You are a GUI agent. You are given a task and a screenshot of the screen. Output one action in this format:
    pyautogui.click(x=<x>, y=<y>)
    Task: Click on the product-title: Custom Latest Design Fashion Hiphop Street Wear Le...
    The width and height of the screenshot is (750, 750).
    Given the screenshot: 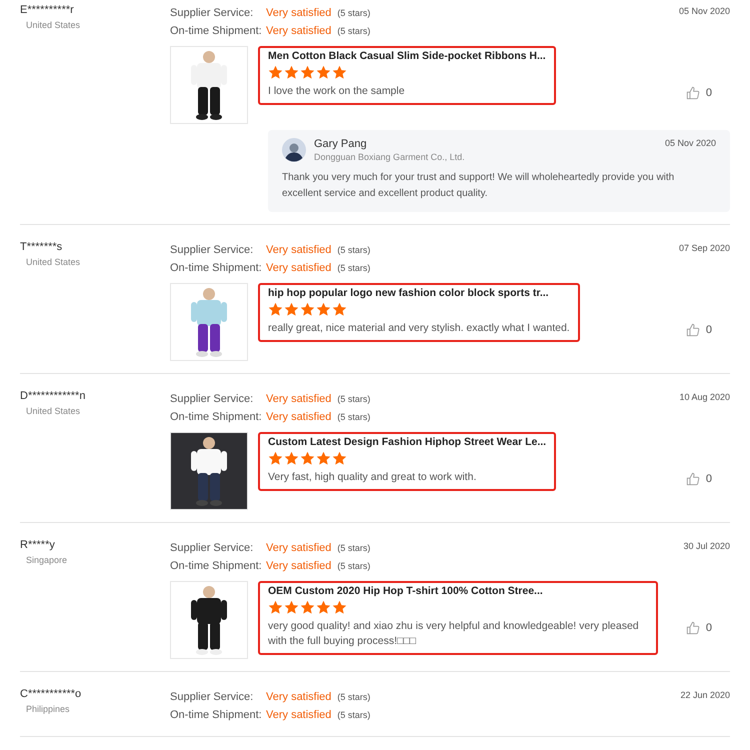 What is the action you would take?
    pyautogui.click(x=407, y=442)
    